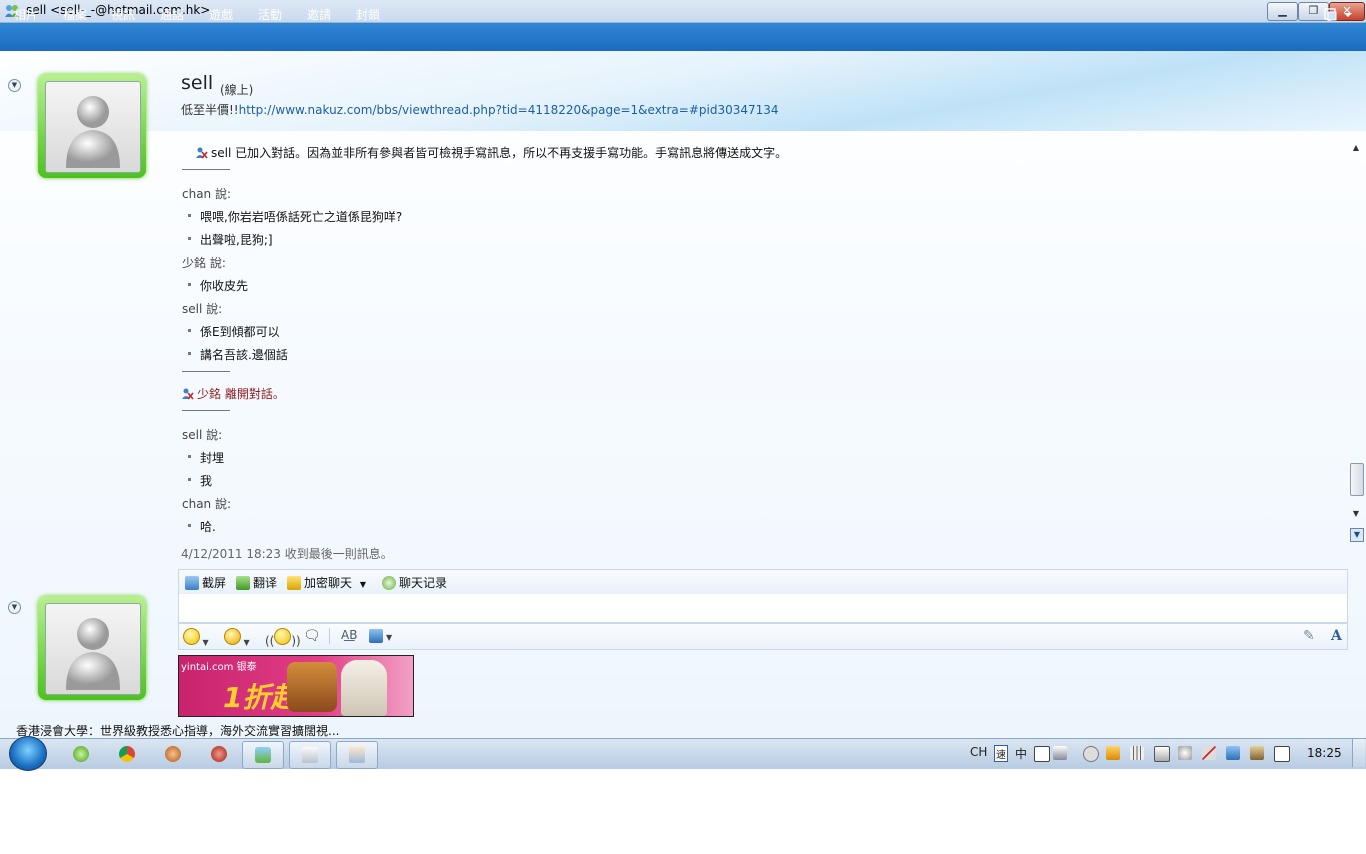  What do you see at coordinates (1060, 753) in the screenshot?
I see `ime-settings-icon` at bounding box center [1060, 753].